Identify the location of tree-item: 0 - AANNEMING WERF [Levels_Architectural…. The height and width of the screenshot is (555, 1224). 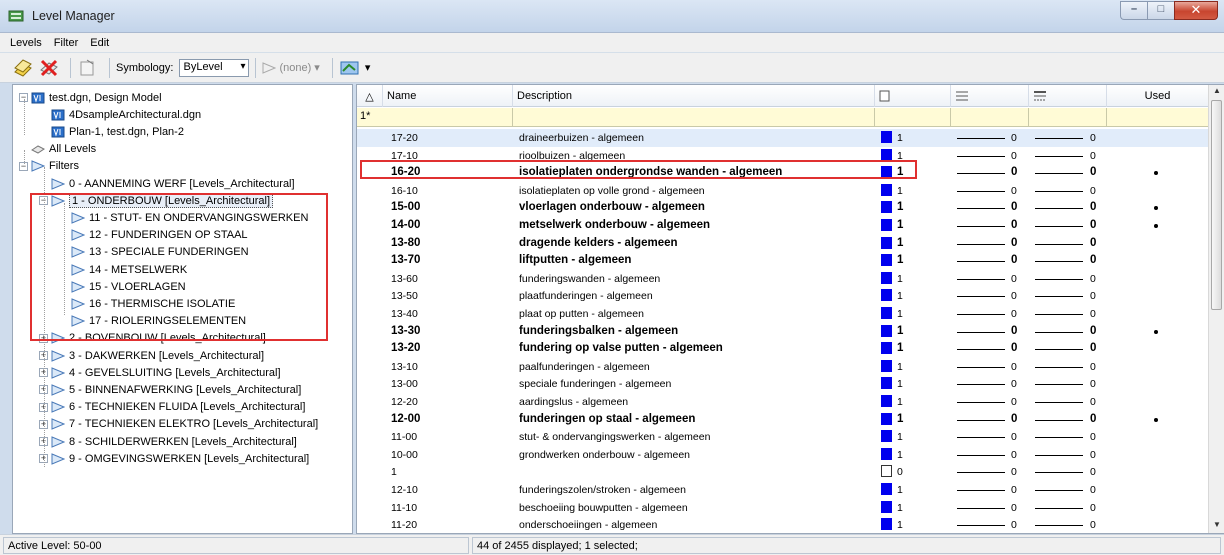
(167, 183).